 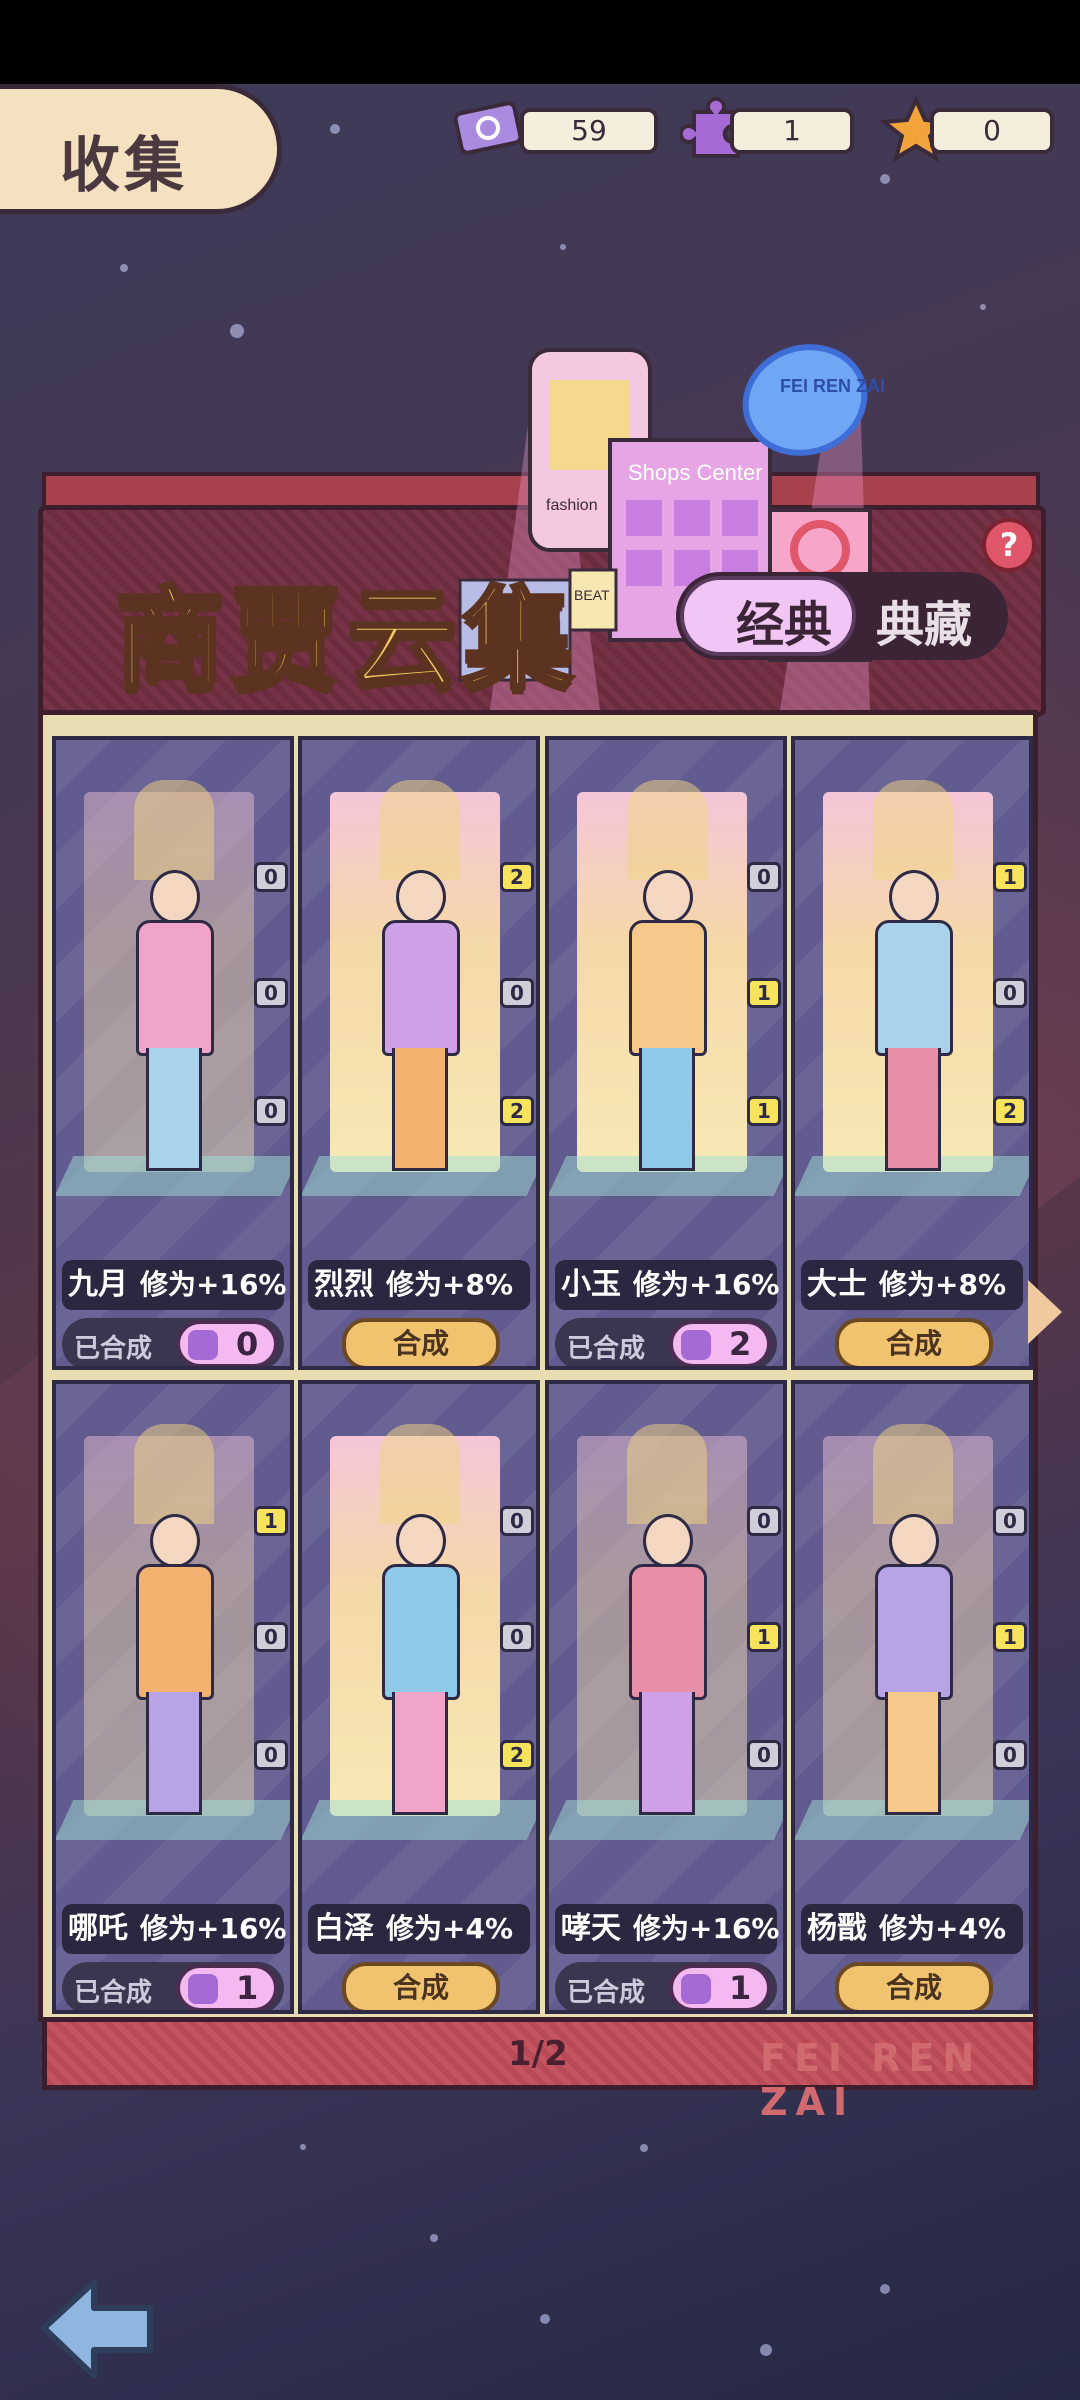 What do you see at coordinates (247, 1344) in the screenshot?
I see `piece-count: 0` at bounding box center [247, 1344].